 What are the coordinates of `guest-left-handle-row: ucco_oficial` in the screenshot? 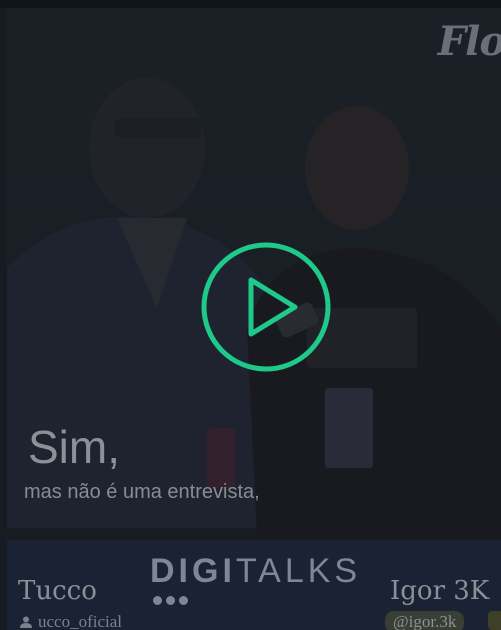 It's located at (71, 621).